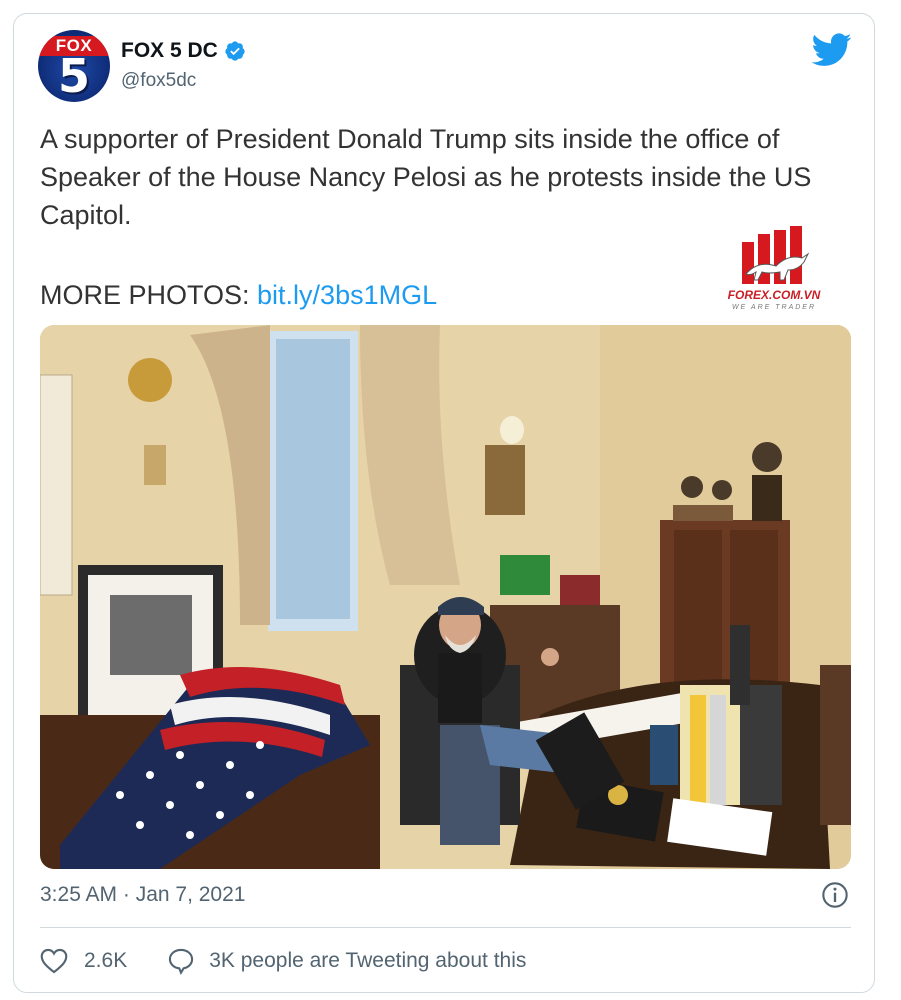 Image resolution: width=901 pixels, height=1000 pixels. I want to click on author-handle: @fox5dc, so click(158, 81).